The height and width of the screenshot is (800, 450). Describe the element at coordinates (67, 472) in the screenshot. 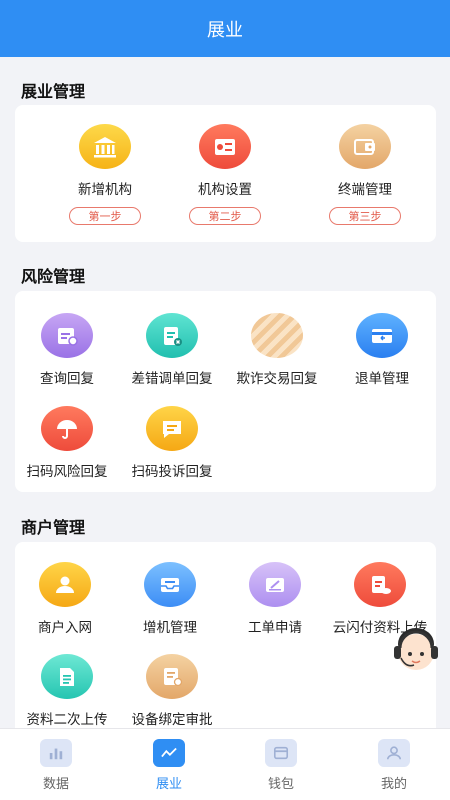

I see `scan-risk-reply-label: 扫码风险回复` at that location.